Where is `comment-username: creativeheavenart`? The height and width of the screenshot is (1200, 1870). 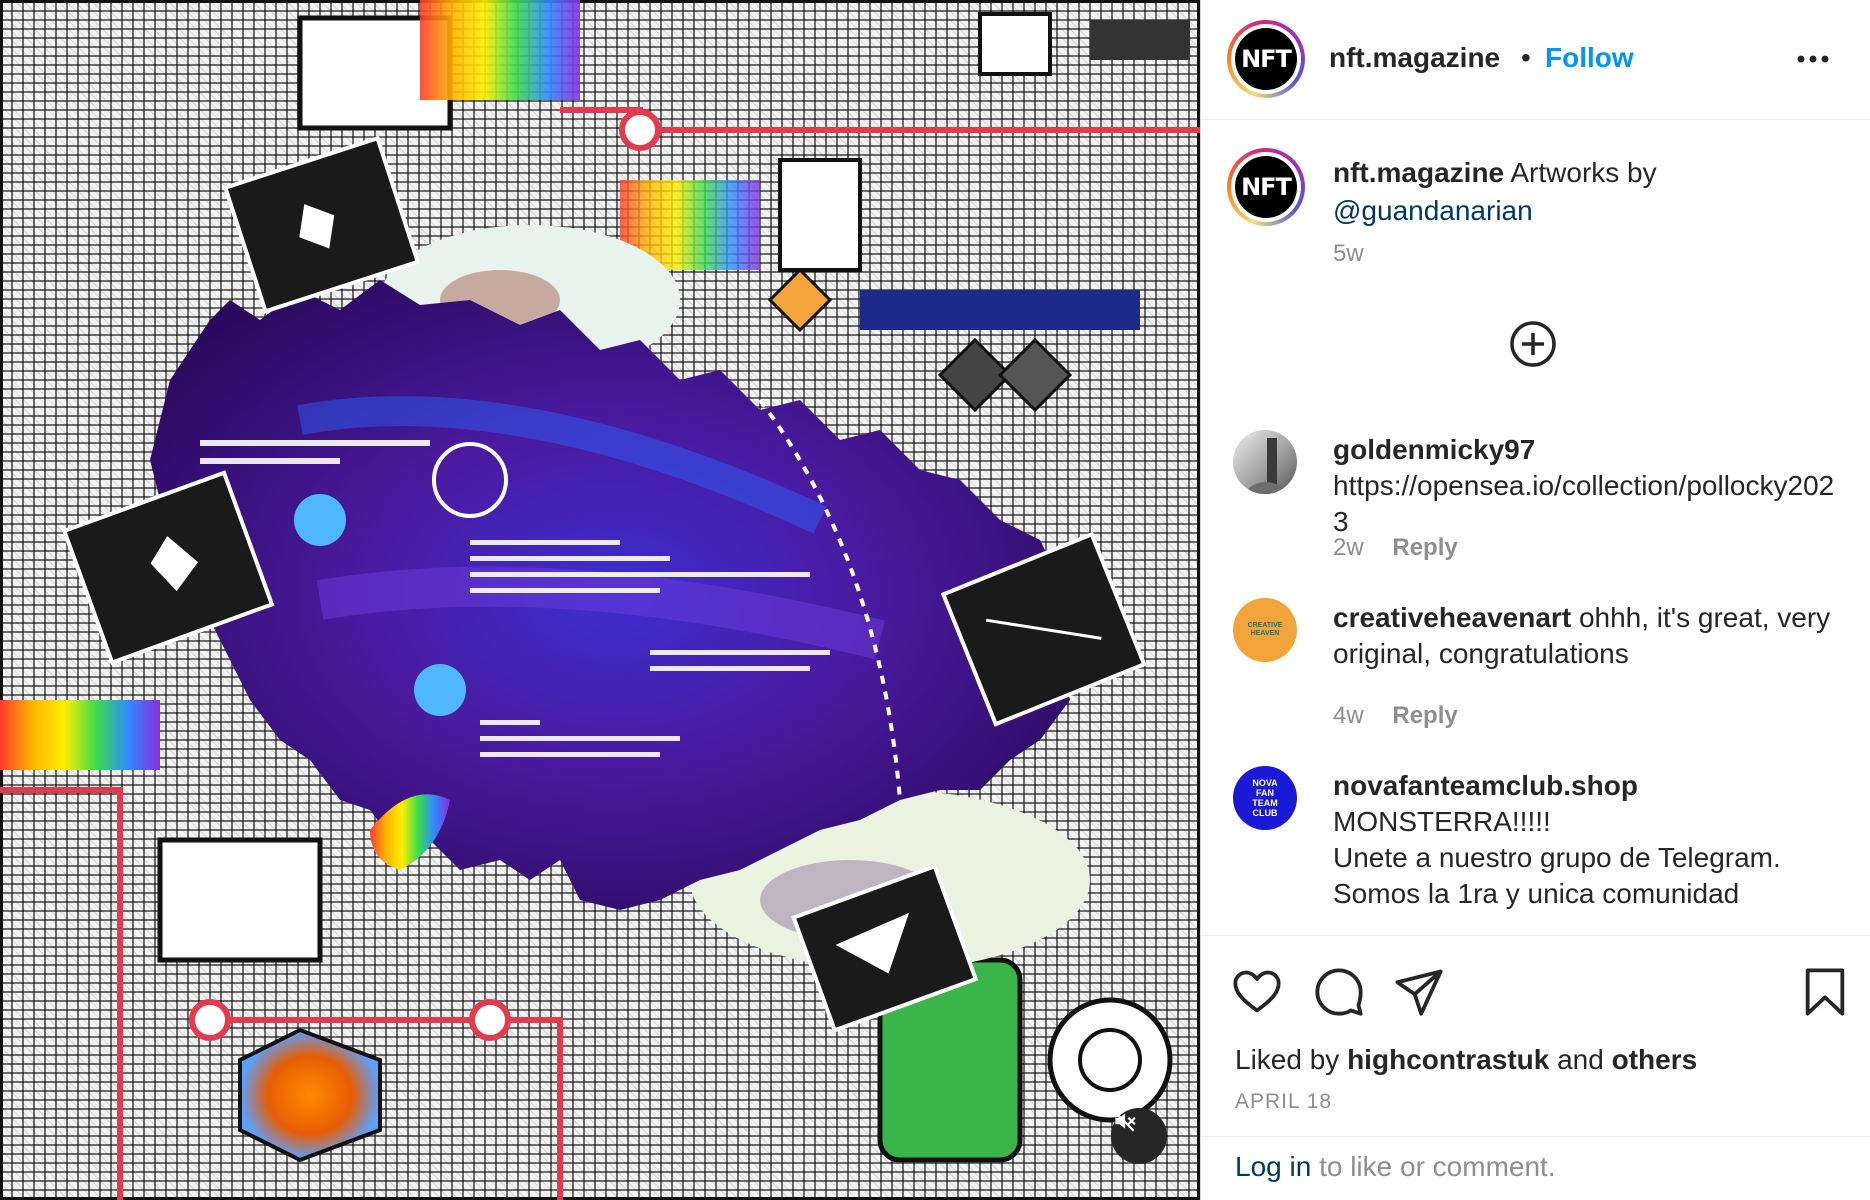
comment-username: creativeheavenart is located at coordinates (1452, 617).